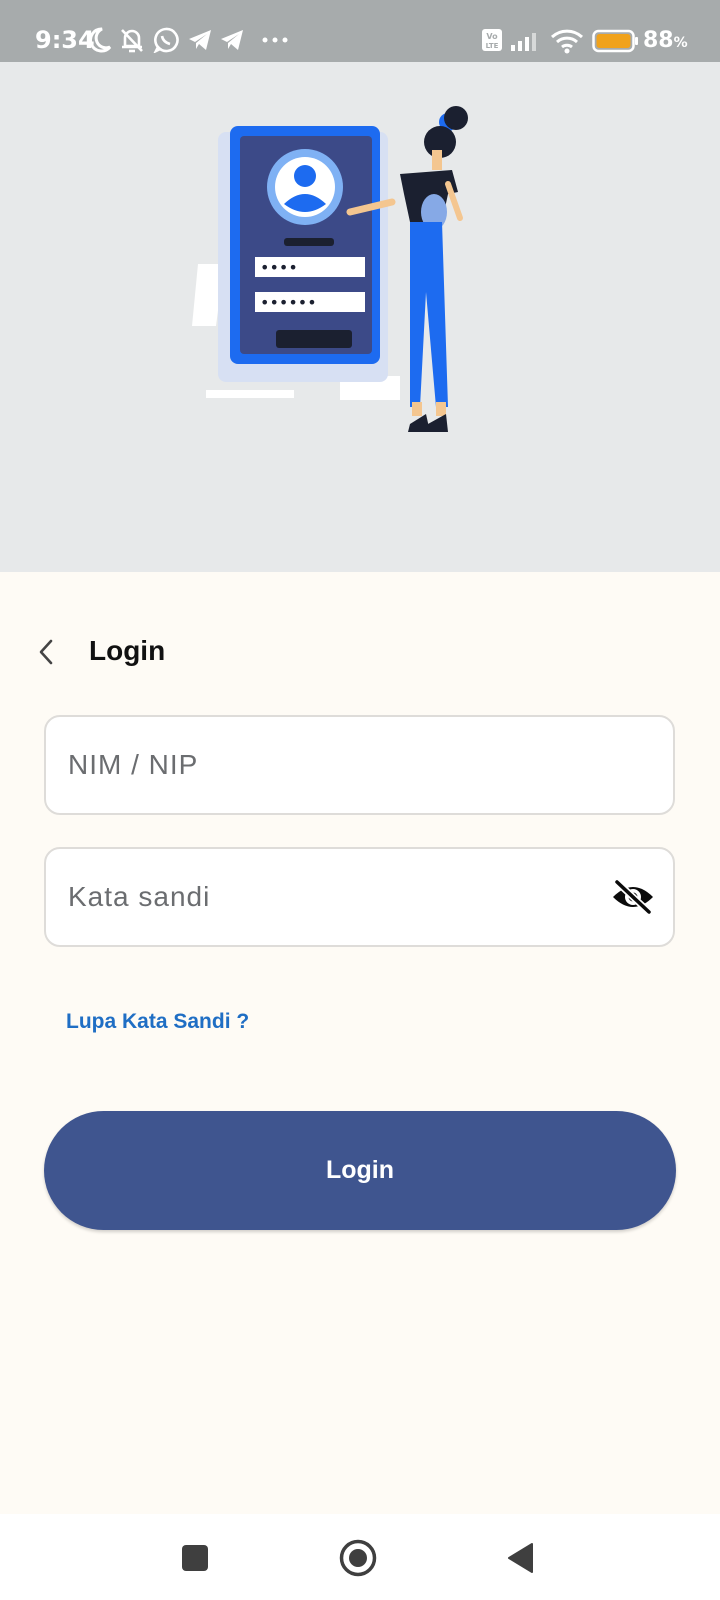 Image resolution: width=720 pixels, height=1600 pixels. What do you see at coordinates (567, 41) in the screenshot?
I see `wifi-icon` at bounding box center [567, 41].